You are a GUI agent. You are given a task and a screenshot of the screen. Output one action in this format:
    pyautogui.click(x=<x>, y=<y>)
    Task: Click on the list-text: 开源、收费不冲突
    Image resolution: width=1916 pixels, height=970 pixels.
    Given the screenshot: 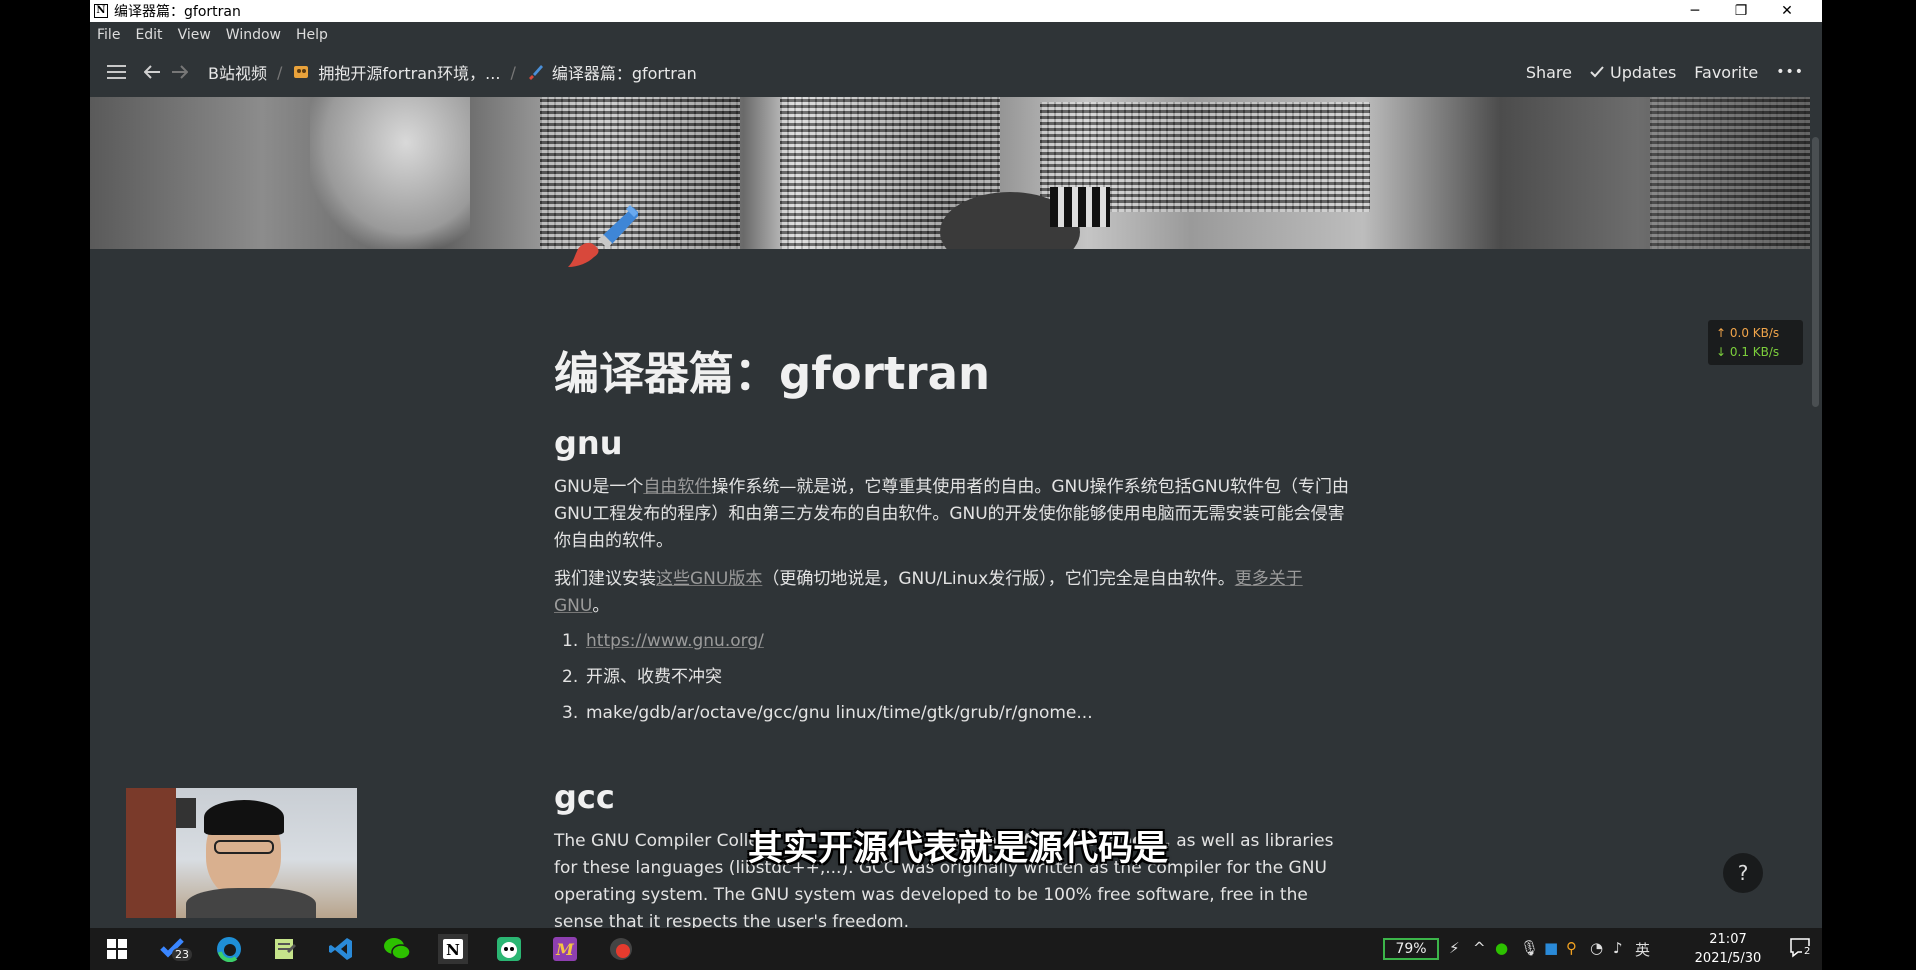 What is the action you would take?
    pyautogui.click(x=654, y=677)
    